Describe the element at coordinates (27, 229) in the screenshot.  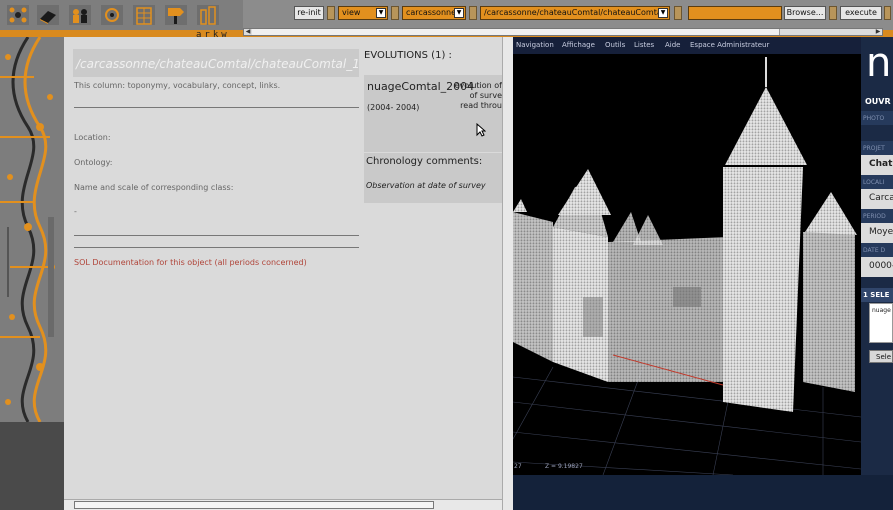
I see `circuit-decoration-icon` at that location.